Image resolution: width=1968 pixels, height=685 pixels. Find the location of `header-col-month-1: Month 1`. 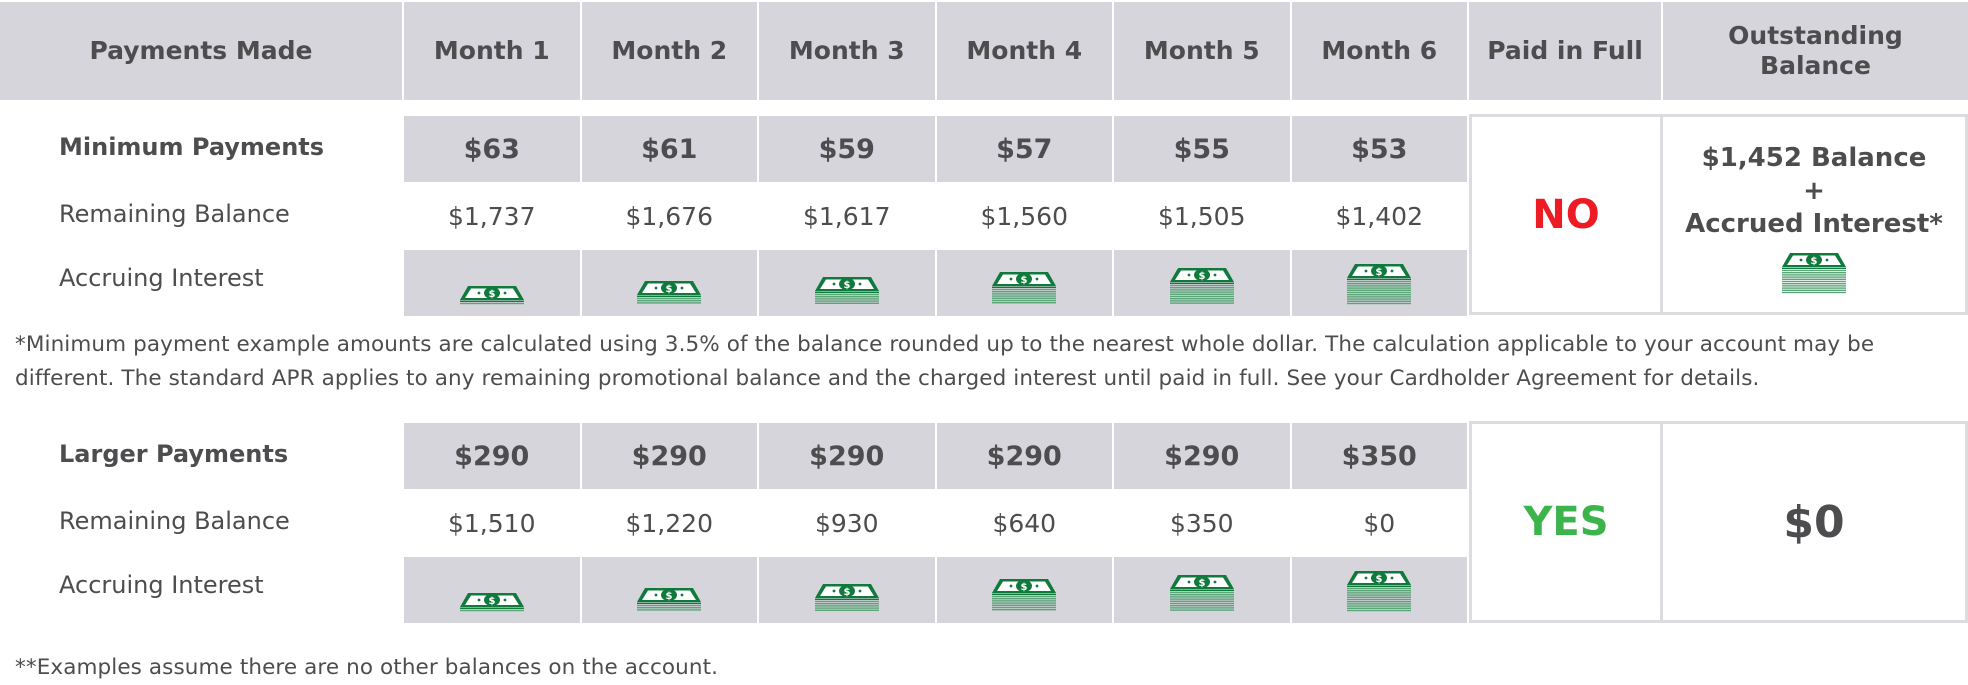

header-col-month-1: Month 1 is located at coordinates (492, 51).